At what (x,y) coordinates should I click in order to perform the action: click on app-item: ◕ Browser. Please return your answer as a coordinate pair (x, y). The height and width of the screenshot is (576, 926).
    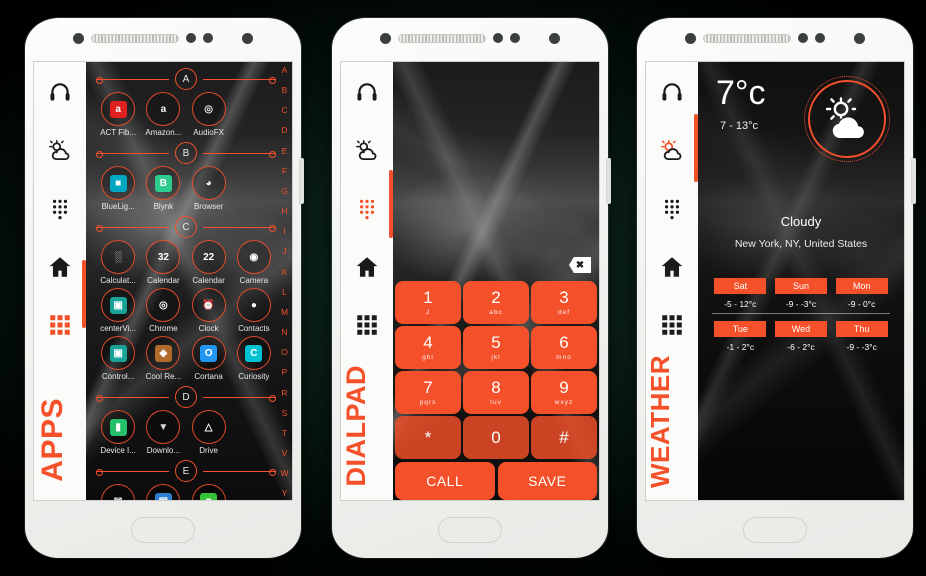
    Looking at the image, I should click on (209, 188).